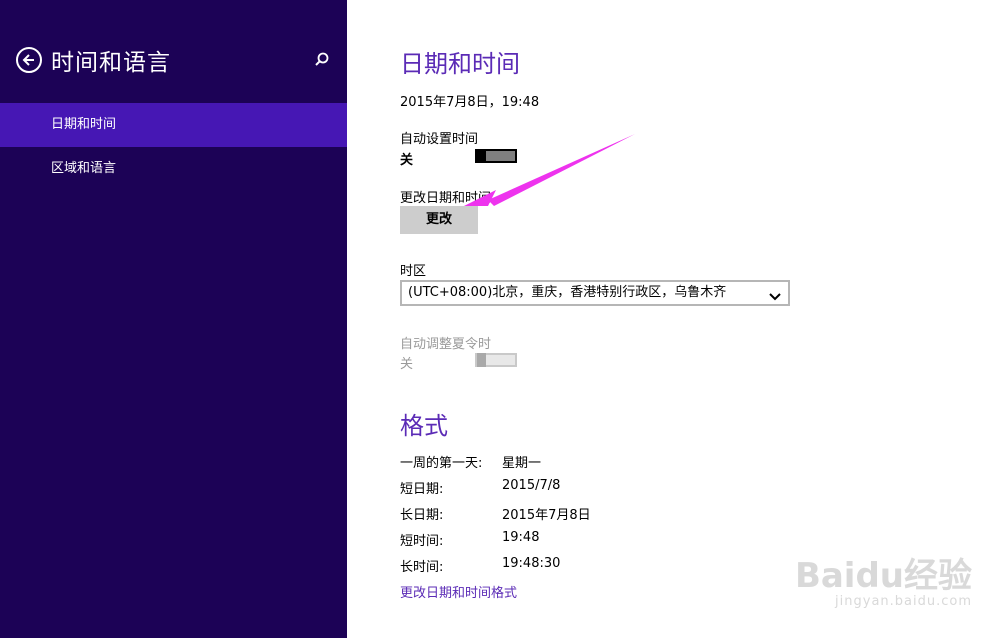 The image size is (1000, 638). I want to click on change-format-link: 更改日期和时间格式, so click(458, 591).